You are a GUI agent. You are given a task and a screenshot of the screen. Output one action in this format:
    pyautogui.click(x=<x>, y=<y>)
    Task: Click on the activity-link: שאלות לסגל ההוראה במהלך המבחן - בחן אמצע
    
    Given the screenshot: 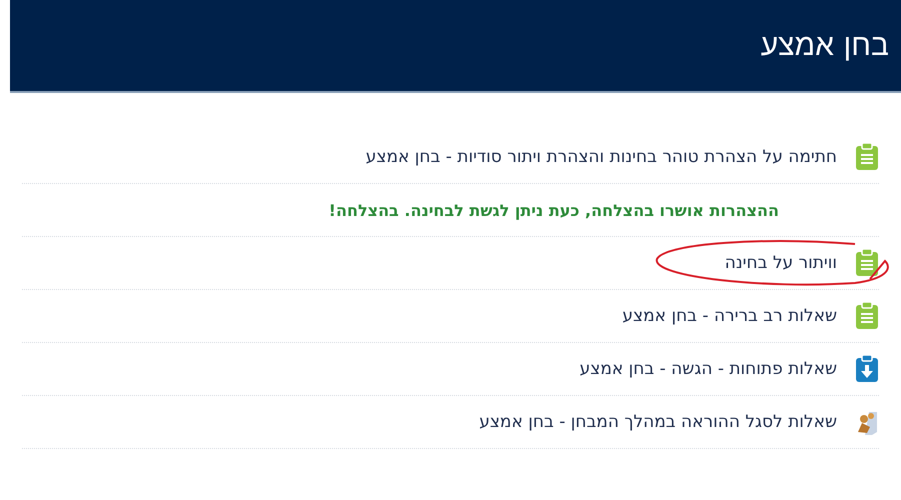 What is the action you would take?
    pyautogui.click(x=658, y=422)
    